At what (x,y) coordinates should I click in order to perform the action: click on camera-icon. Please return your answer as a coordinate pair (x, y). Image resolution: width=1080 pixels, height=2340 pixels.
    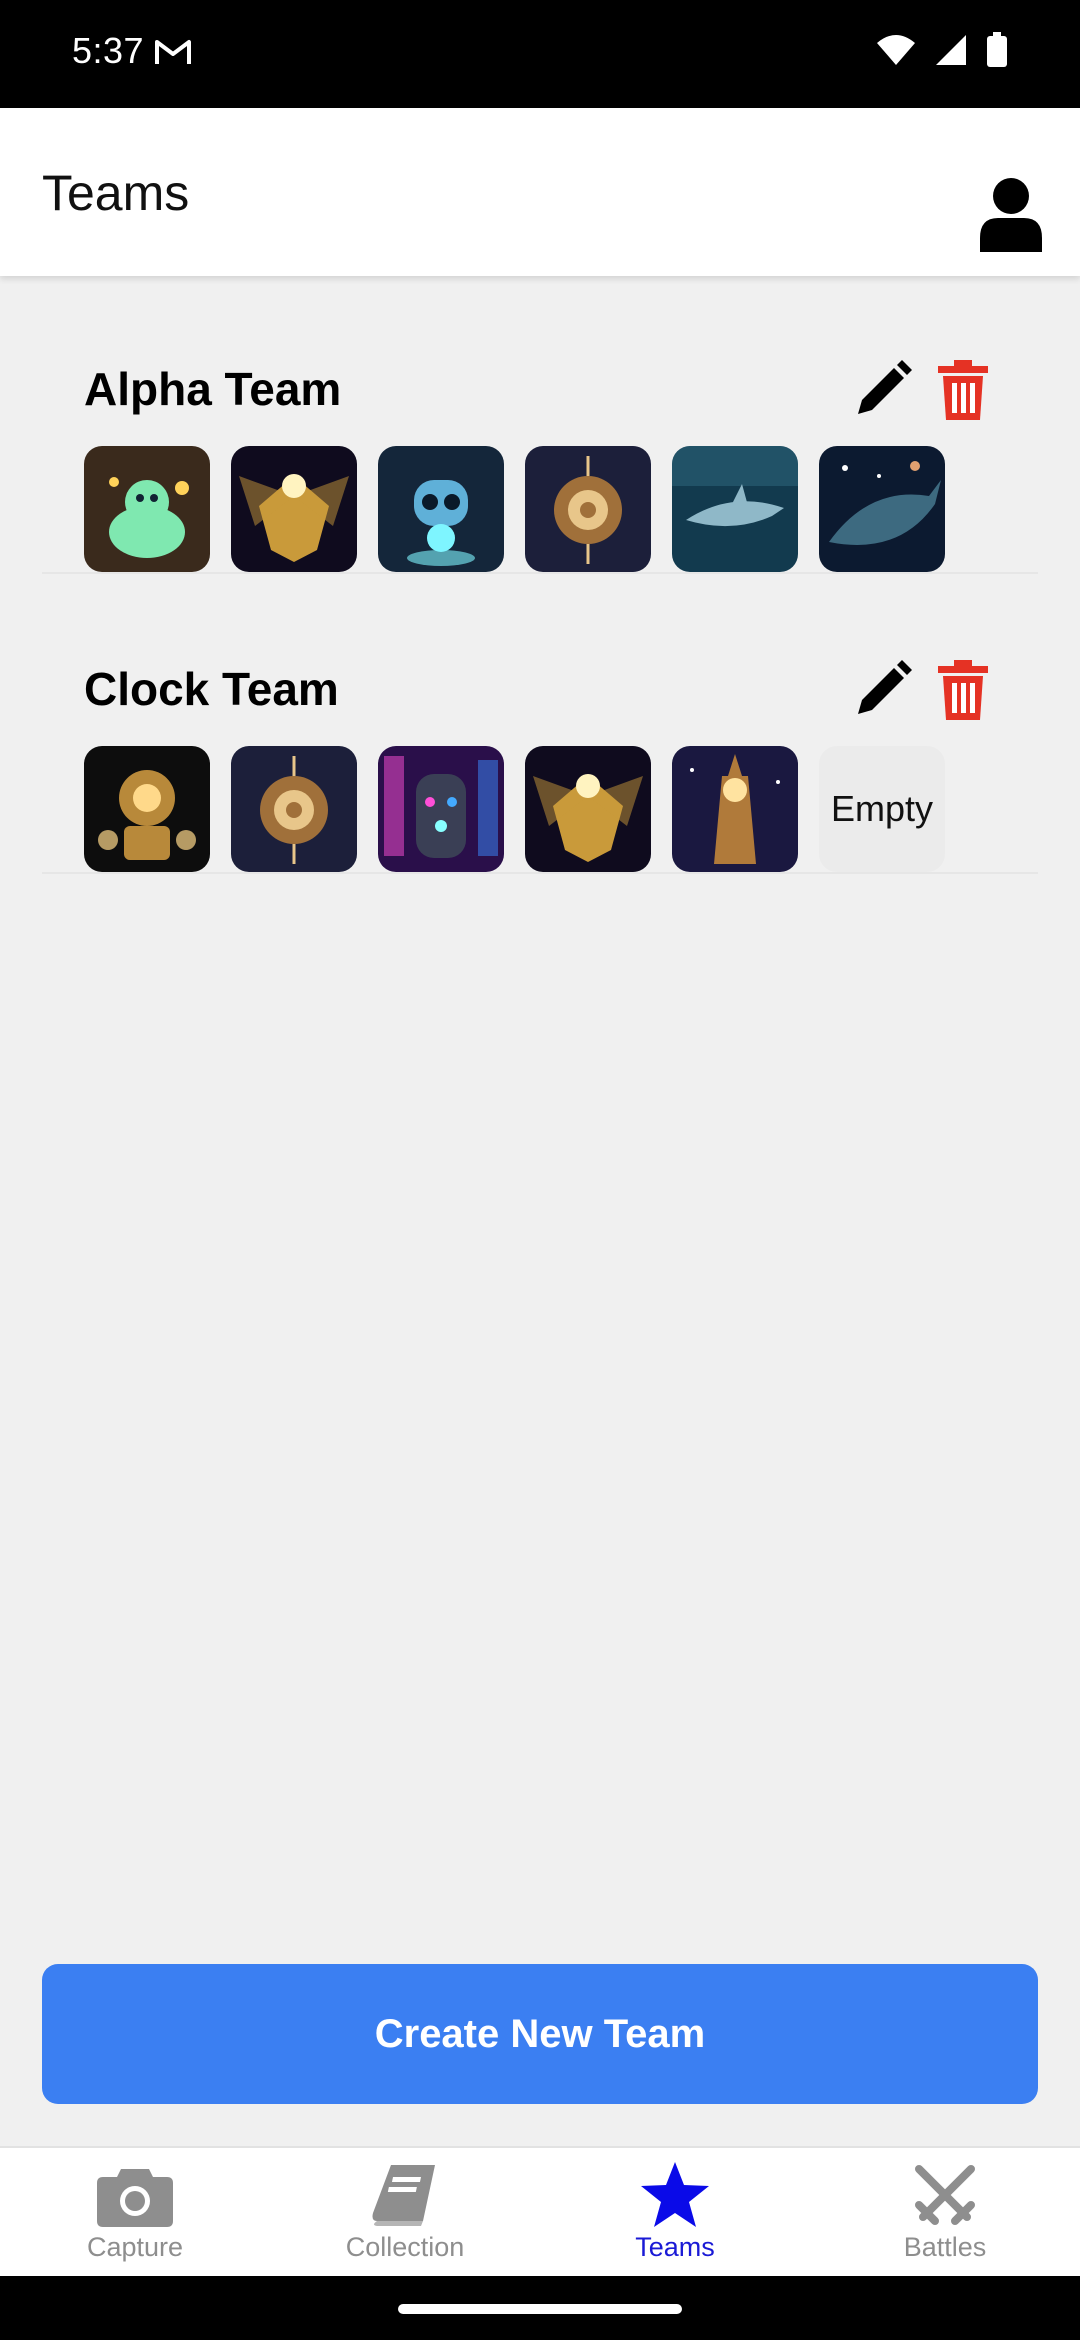
    Looking at the image, I should click on (135, 2198).